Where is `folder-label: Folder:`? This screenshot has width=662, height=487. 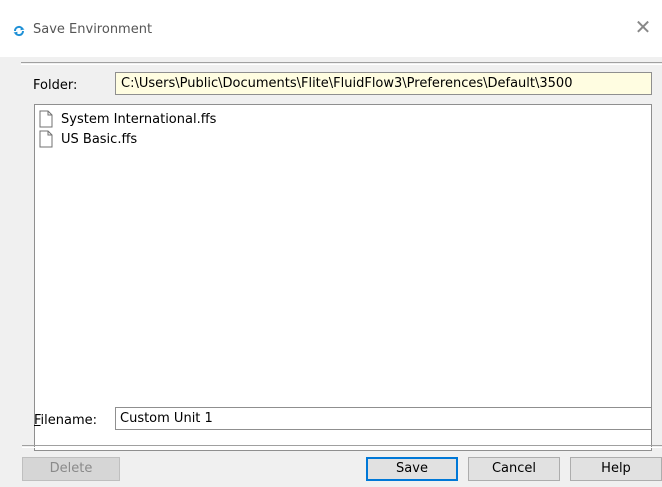
folder-label: Folder: is located at coordinates (55, 85).